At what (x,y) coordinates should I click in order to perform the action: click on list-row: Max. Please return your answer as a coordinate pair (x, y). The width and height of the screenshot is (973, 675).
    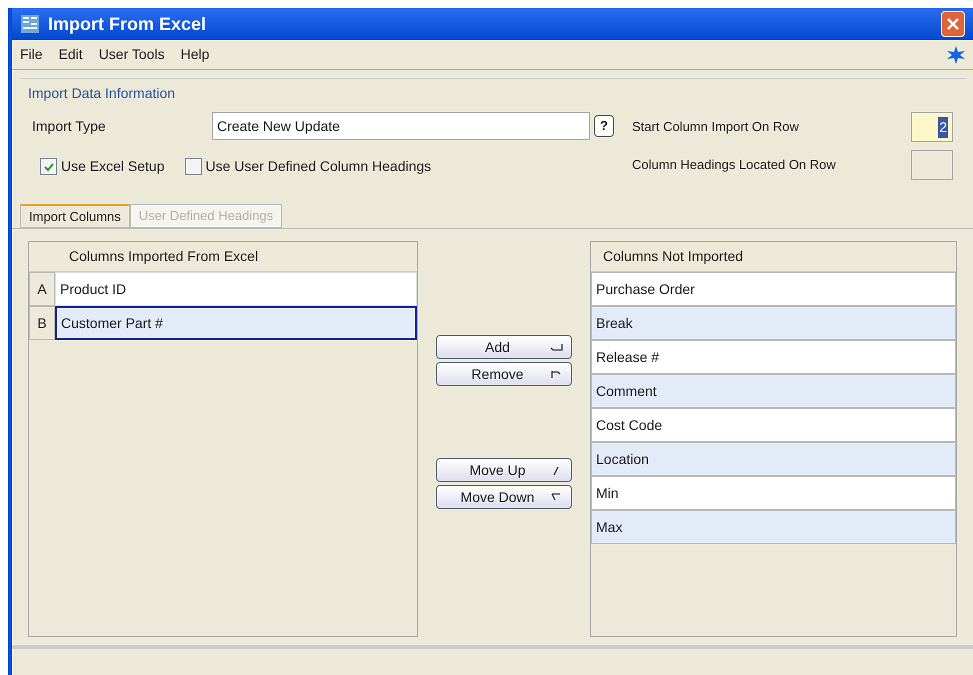
    Looking at the image, I should click on (773, 527).